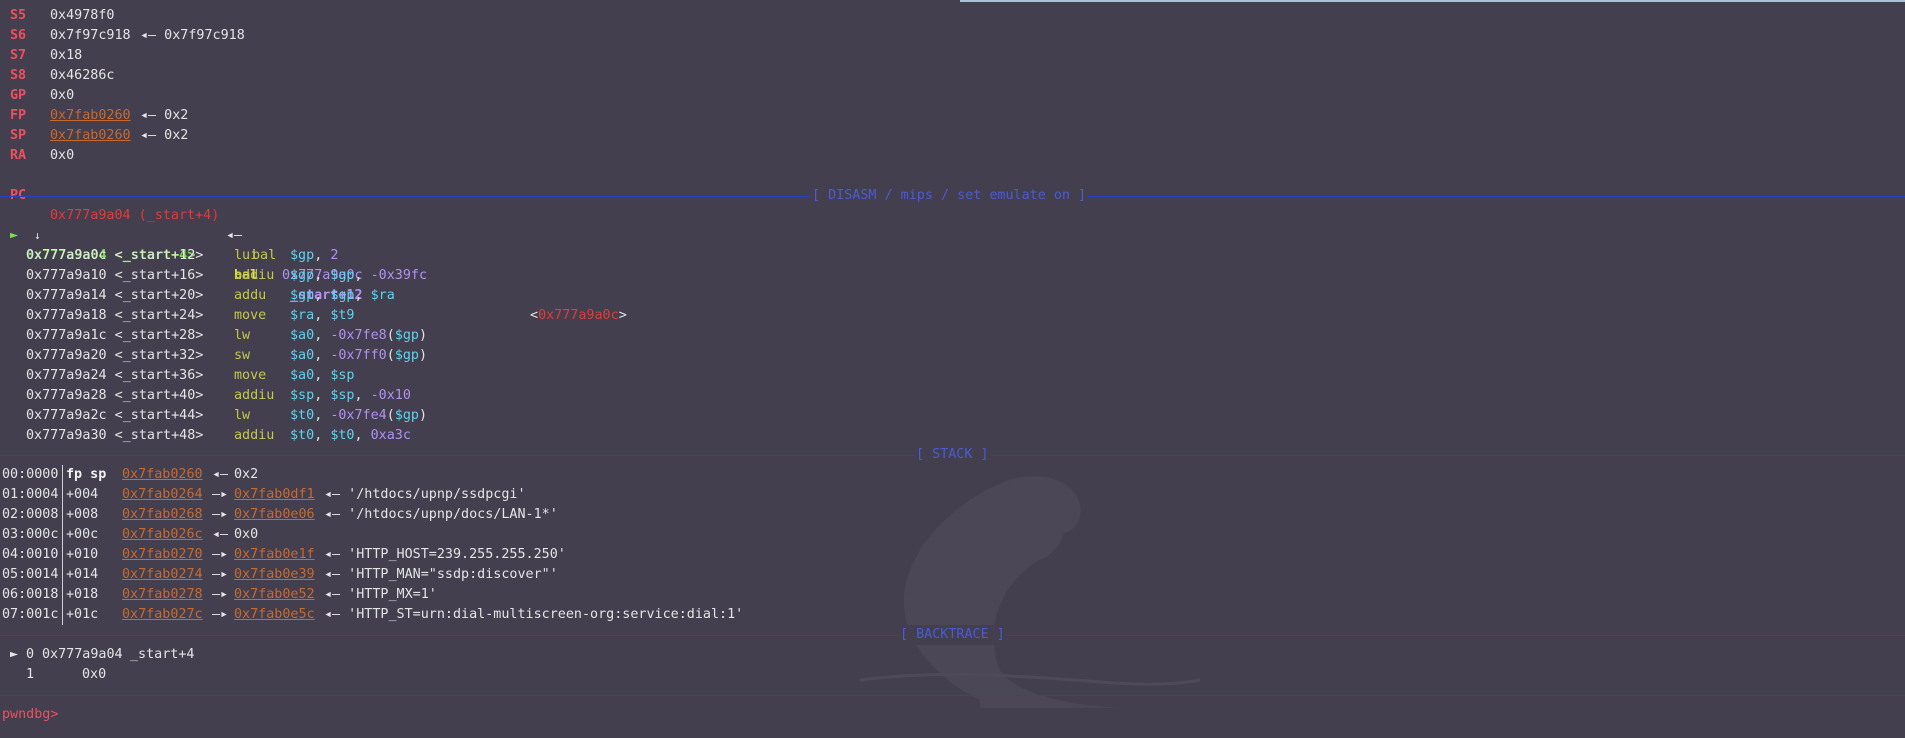  I want to click on stack-value: ◂— 'HTTP_MX=1', so click(380, 594).